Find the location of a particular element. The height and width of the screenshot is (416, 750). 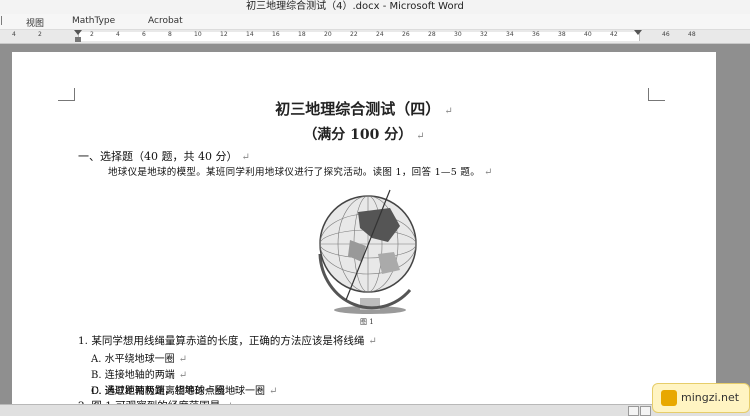

ruler-tick-label: 40 is located at coordinates (588, 34).